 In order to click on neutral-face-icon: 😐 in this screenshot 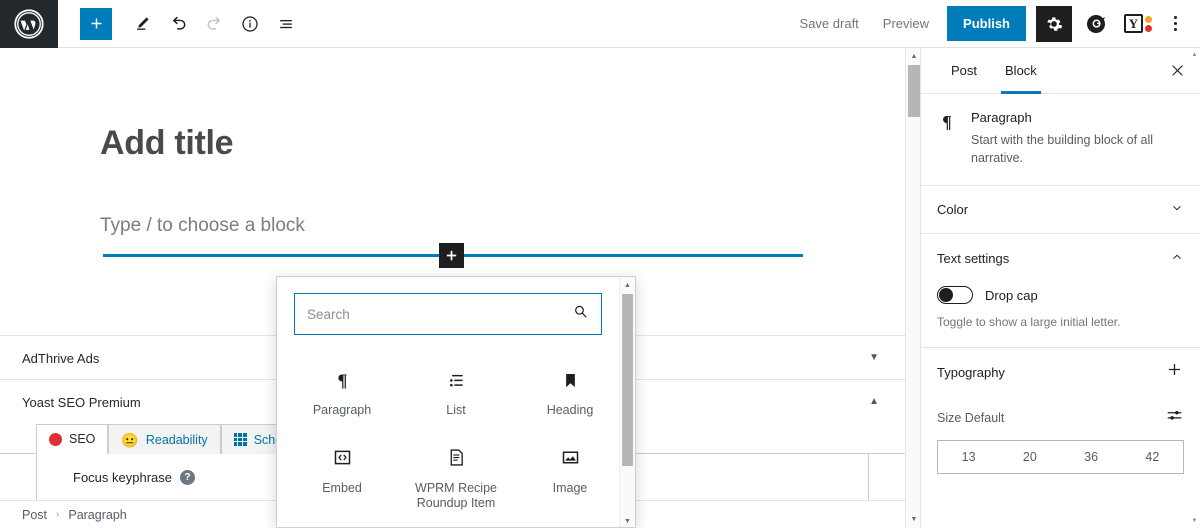, I will do `click(130, 439)`.